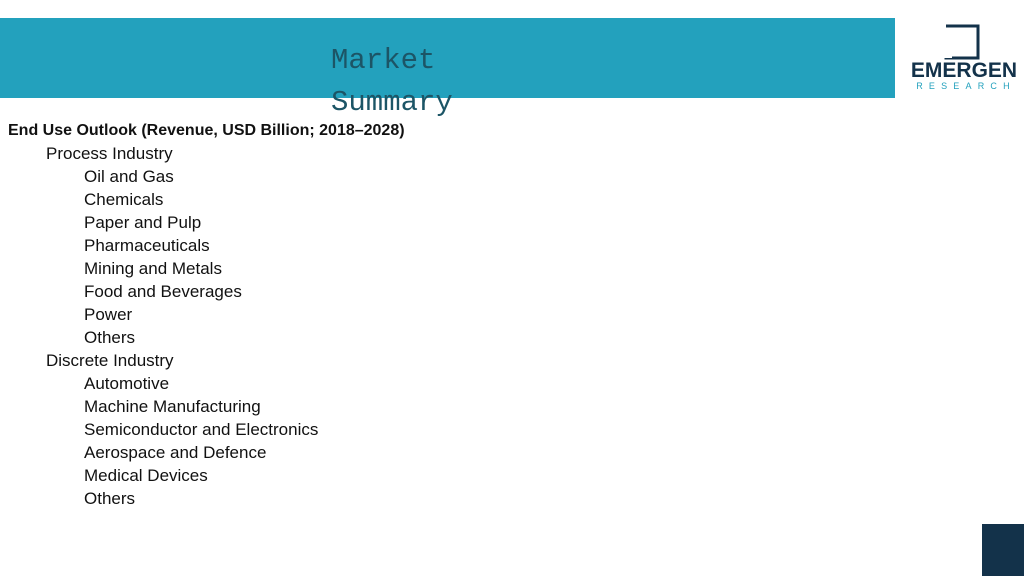  Describe the element at coordinates (146, 475) in the screenshot. I see `list-item: Medical Devices` at that location.